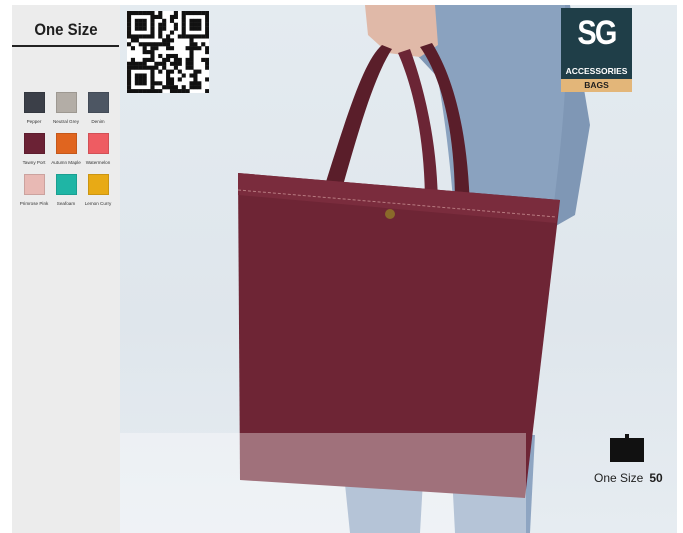 Image resolution: width=683 pixels, height=533 pixels. I want to click on qr-code-icon, so click(168, 52).